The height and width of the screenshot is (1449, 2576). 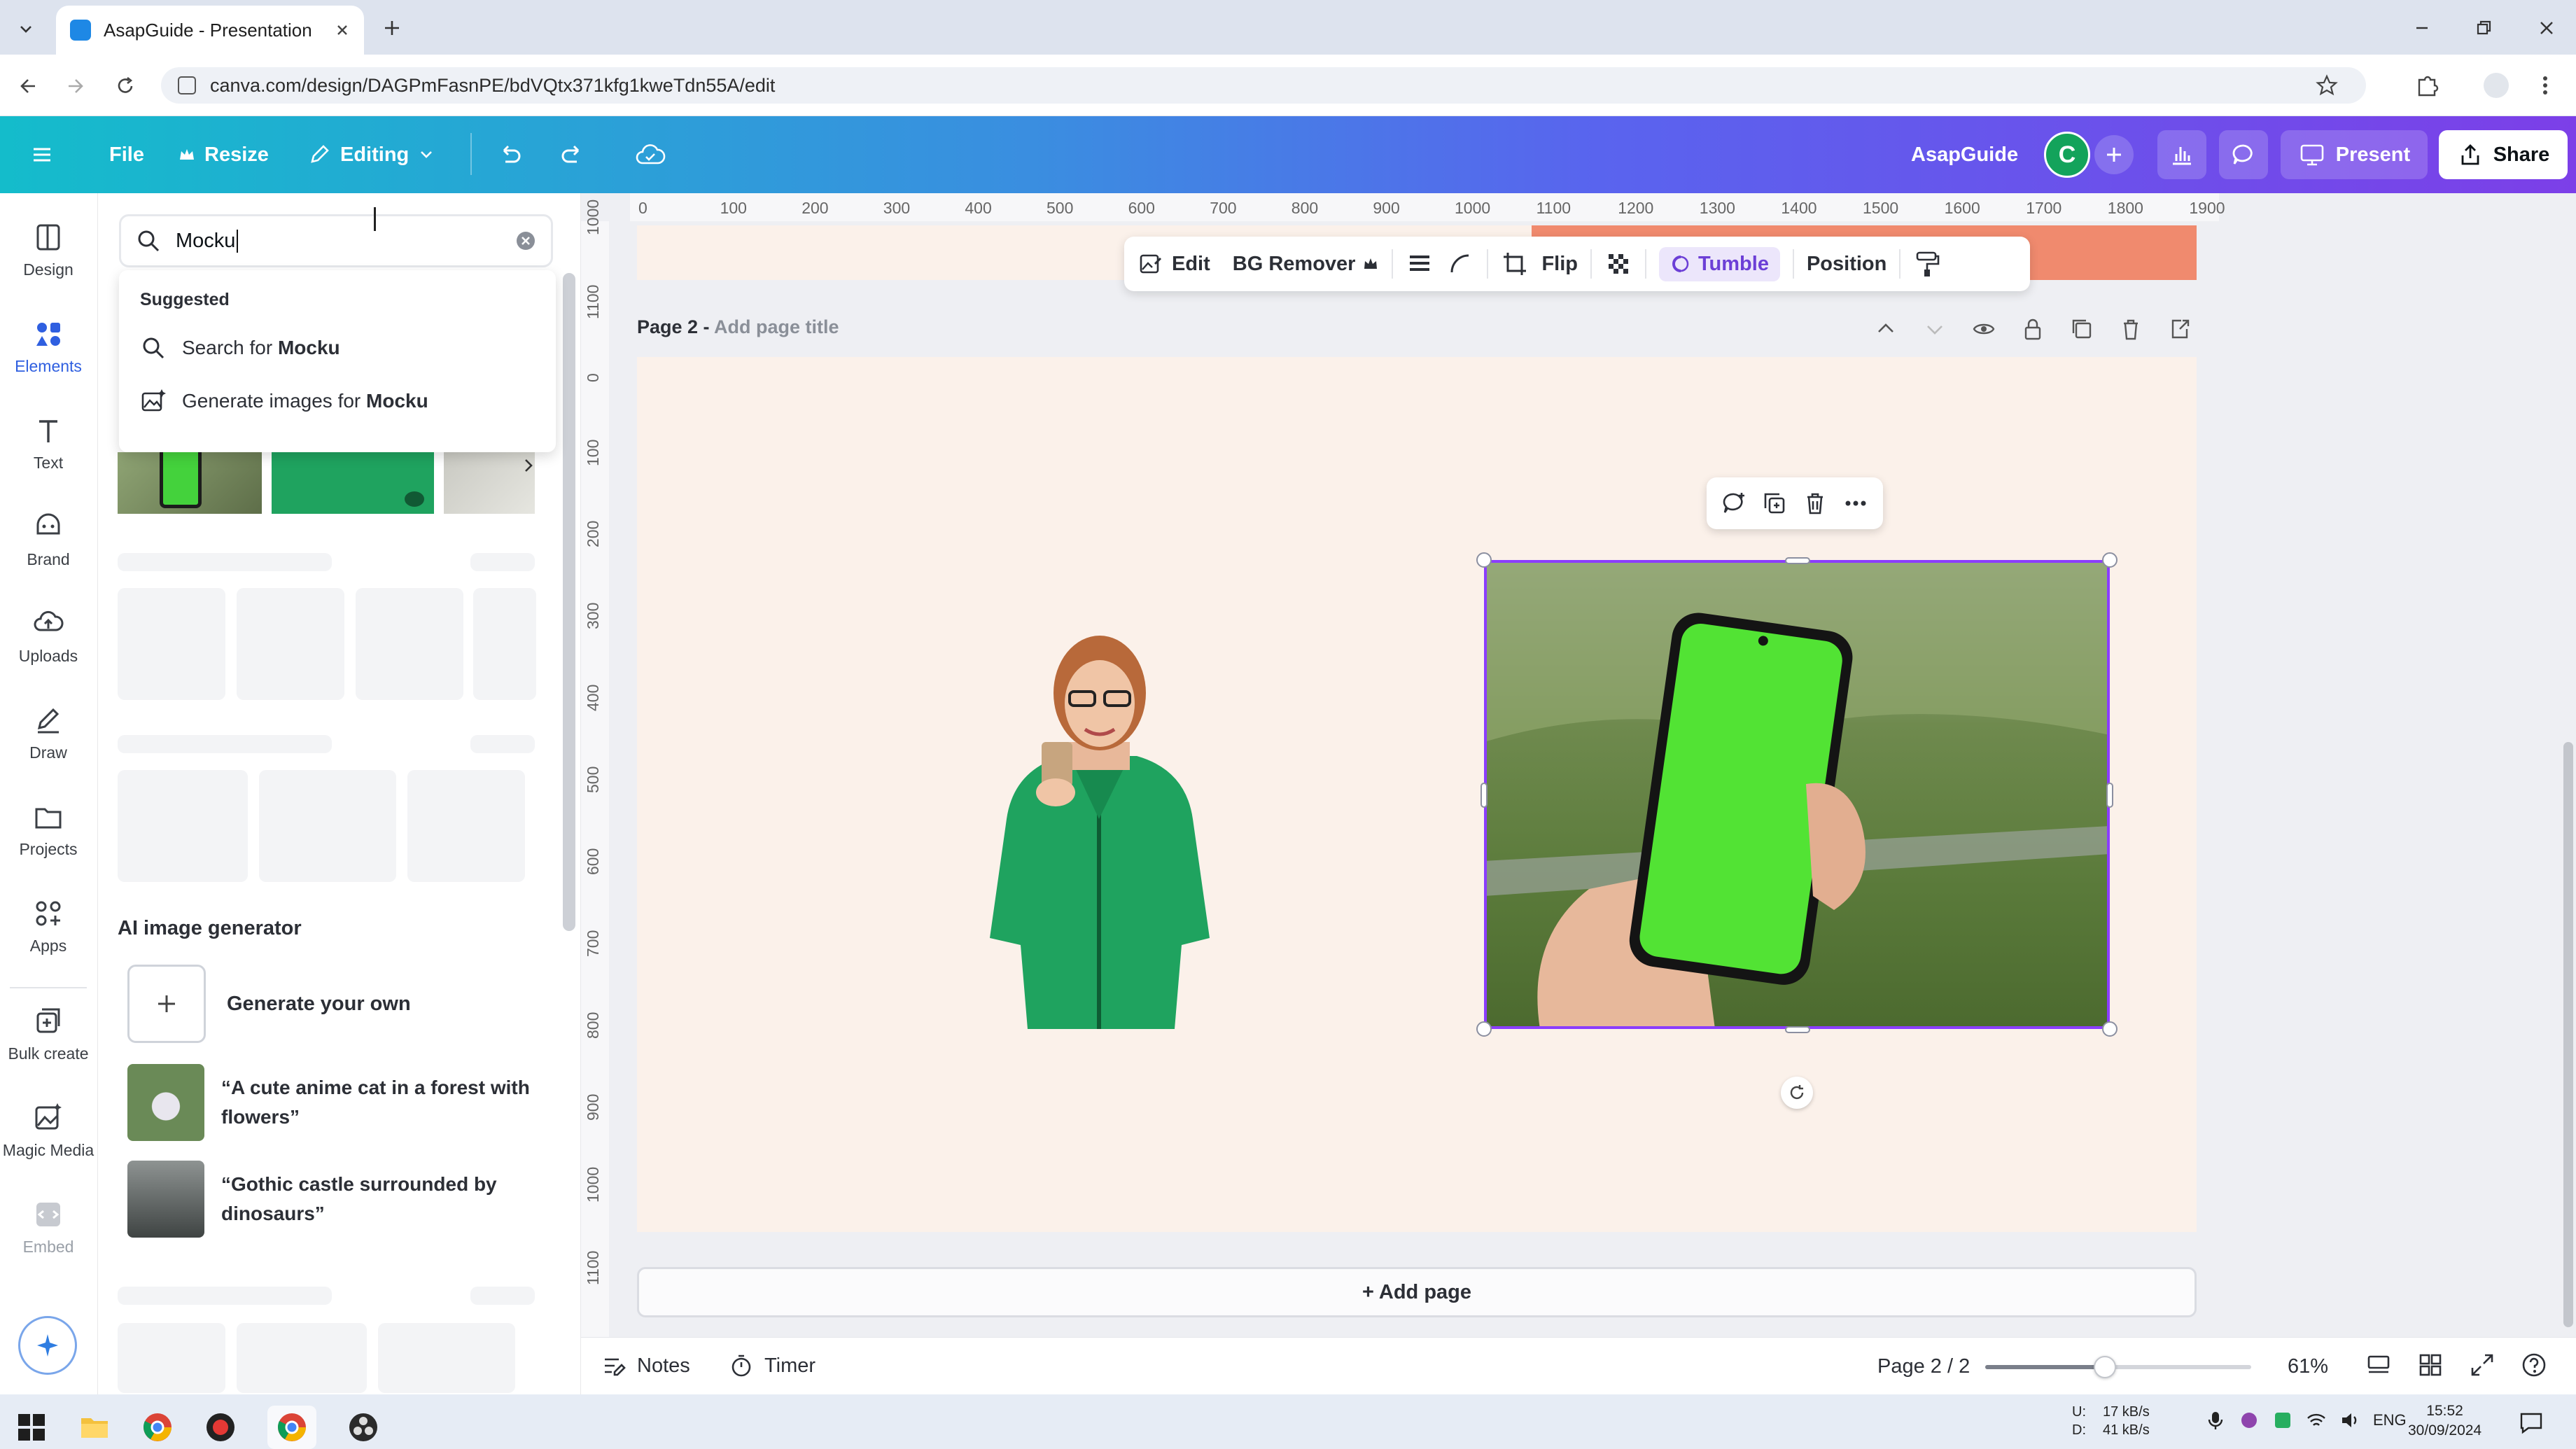 I want to click on rail-item-bulk-create: Bulk create, so click(x=48, y=1047).